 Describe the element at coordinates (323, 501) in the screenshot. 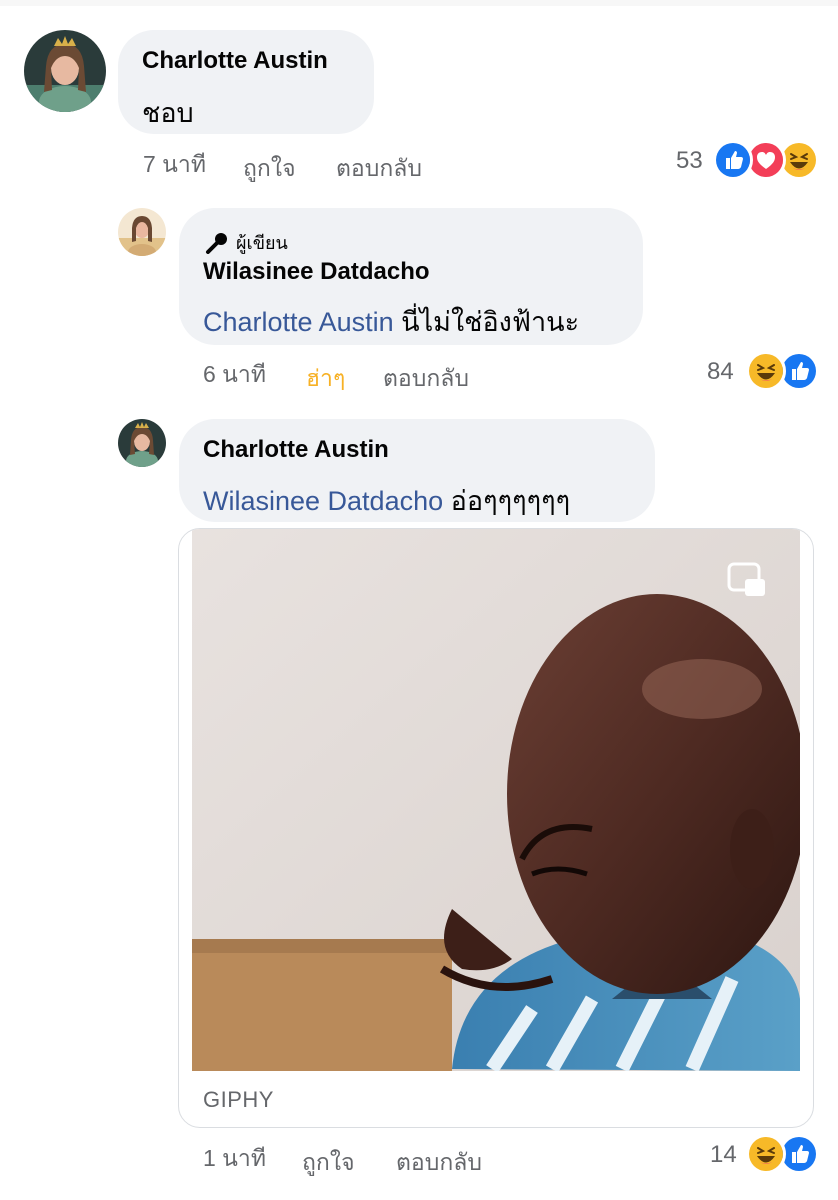

I see `mention-link: Wilasinee Datdacho` at that location.